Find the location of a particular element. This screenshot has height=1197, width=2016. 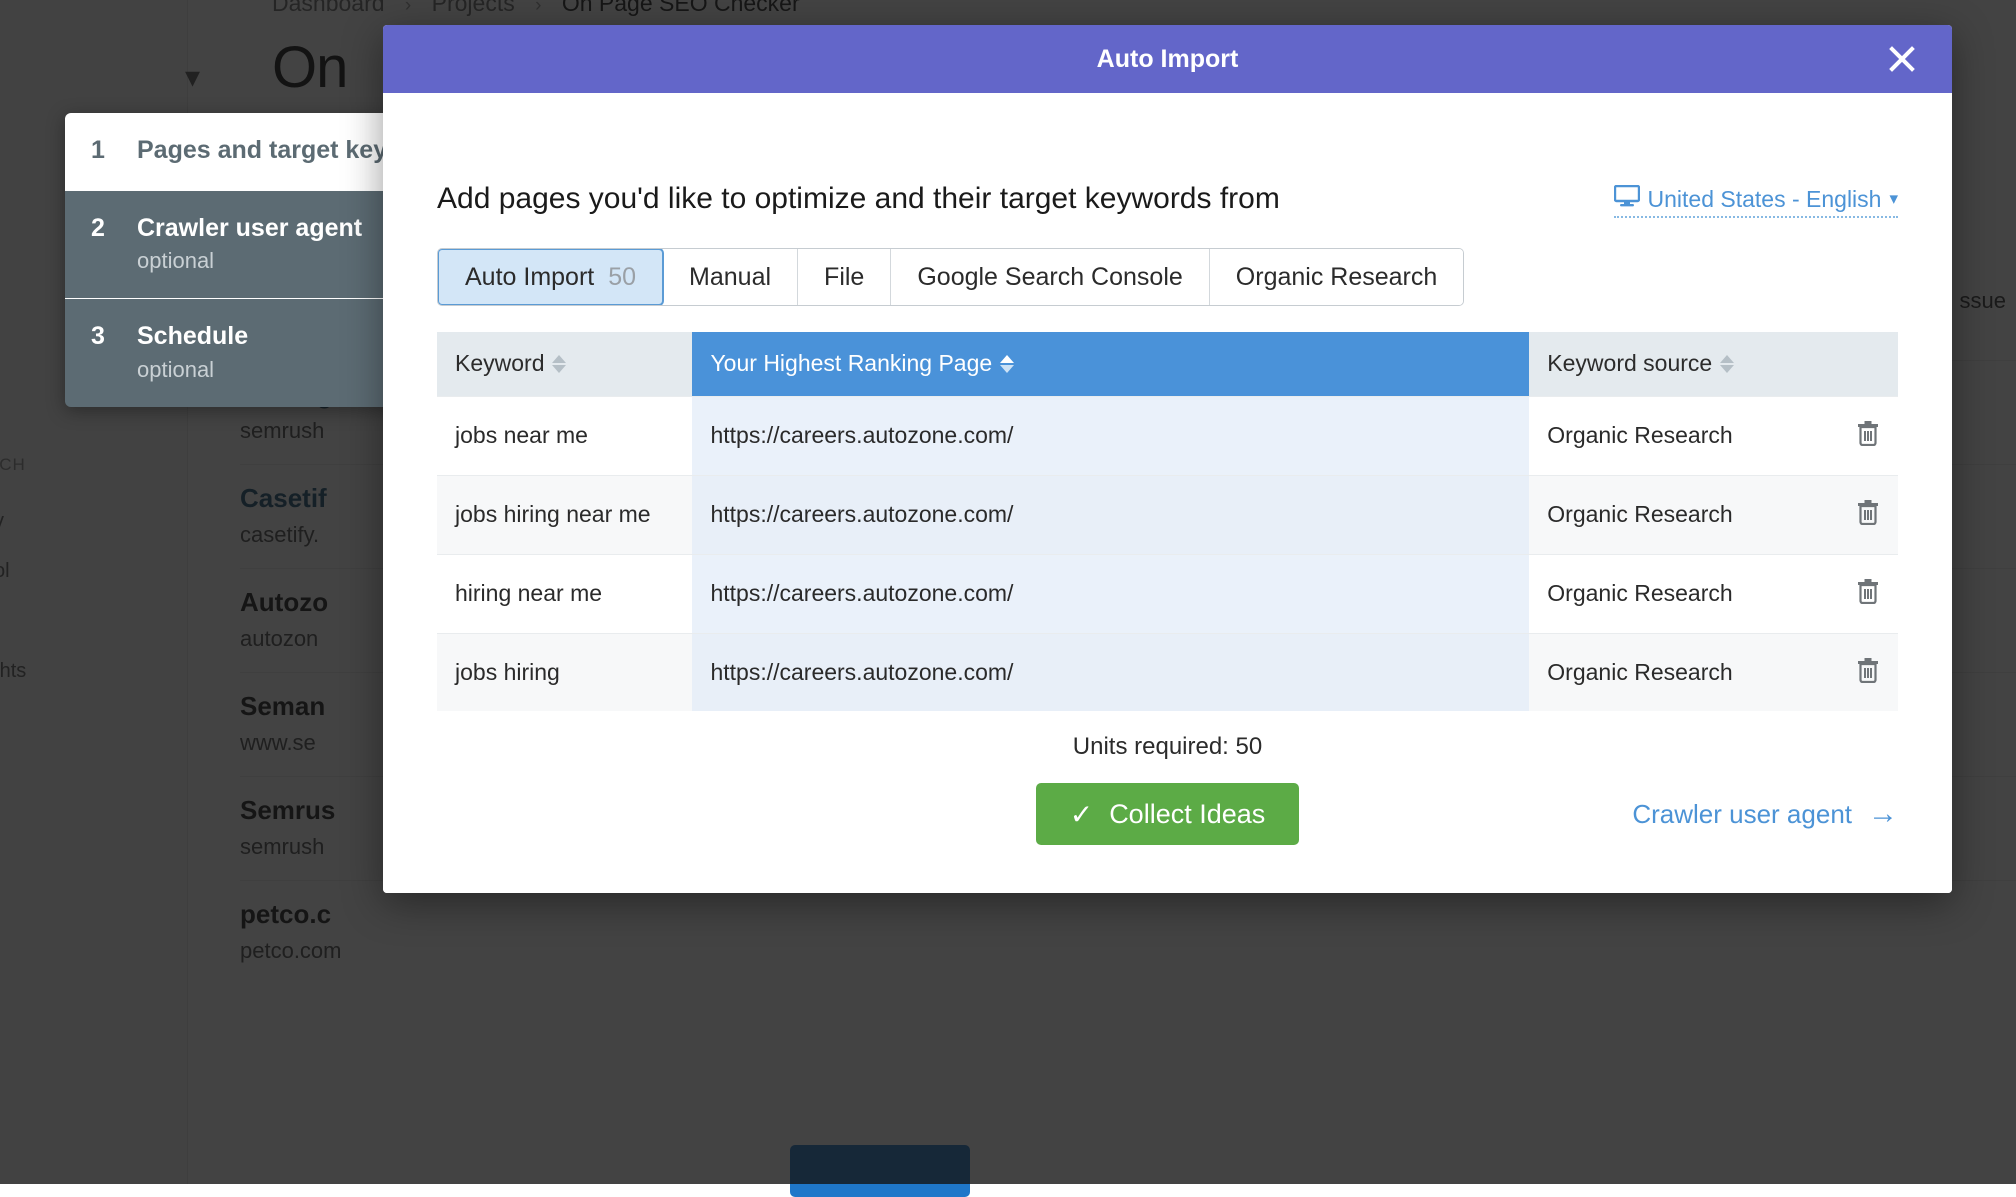

crawler-user-agent-link: Crawler user agent → is located at coordinates (1765, 814).